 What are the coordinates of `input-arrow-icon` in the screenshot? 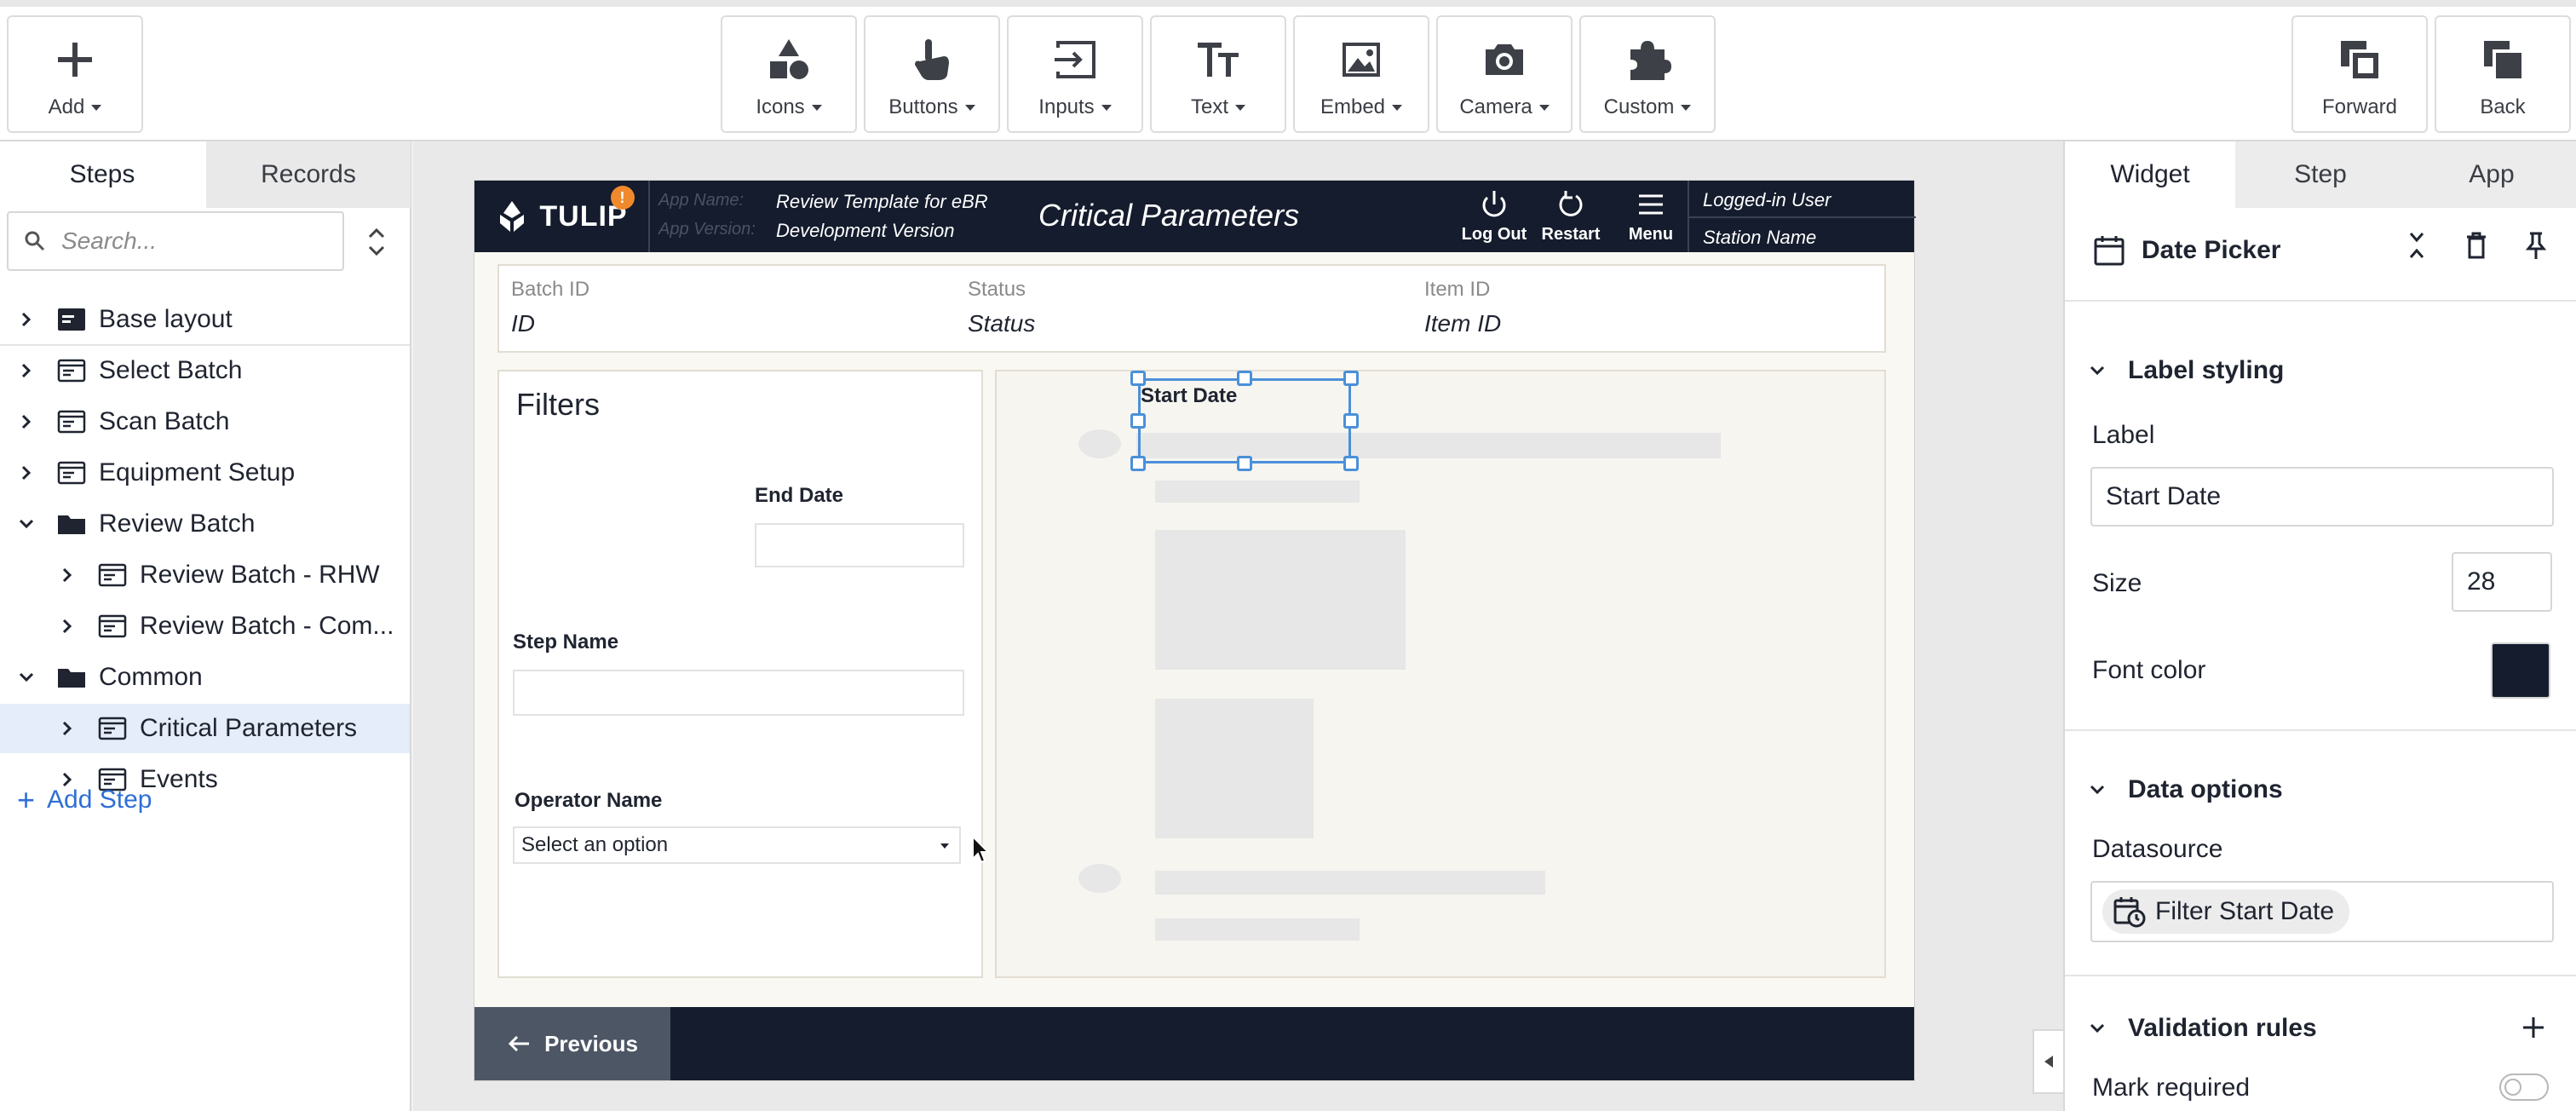 It's located at (1075, 59).